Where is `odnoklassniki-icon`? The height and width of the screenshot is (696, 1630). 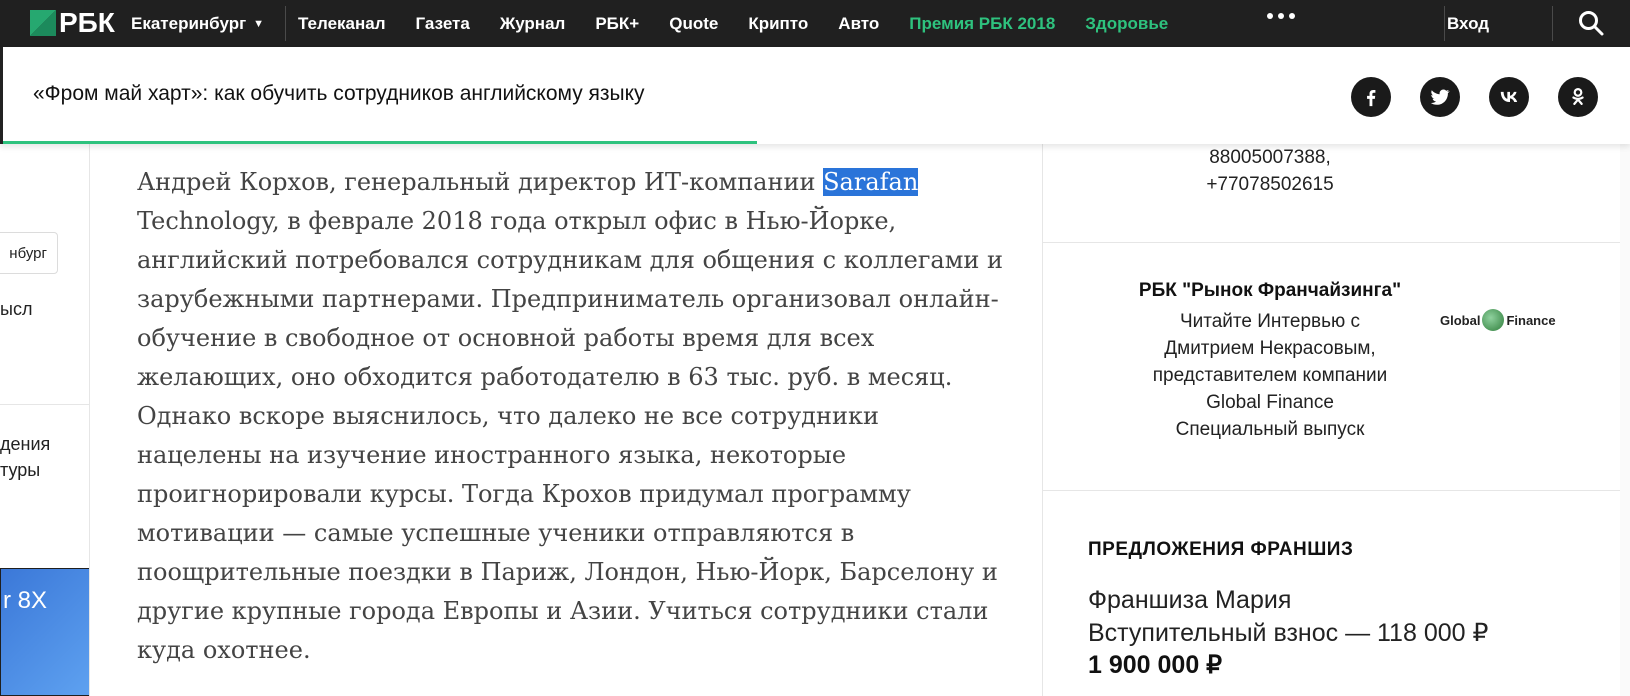 odnoklassniki-icon is located at coordinates (1578, 96).